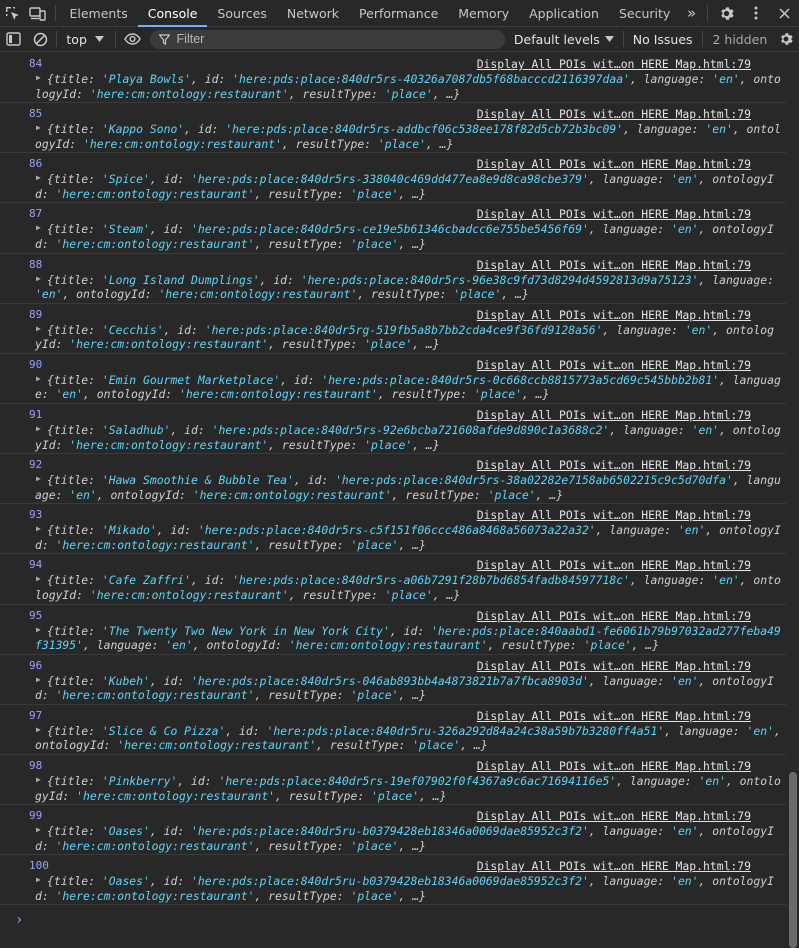  What do you see at coordinates (13, 39) in the screenshot?
I see `sidebar-toggle-icon` at bounding box center [13, 39].